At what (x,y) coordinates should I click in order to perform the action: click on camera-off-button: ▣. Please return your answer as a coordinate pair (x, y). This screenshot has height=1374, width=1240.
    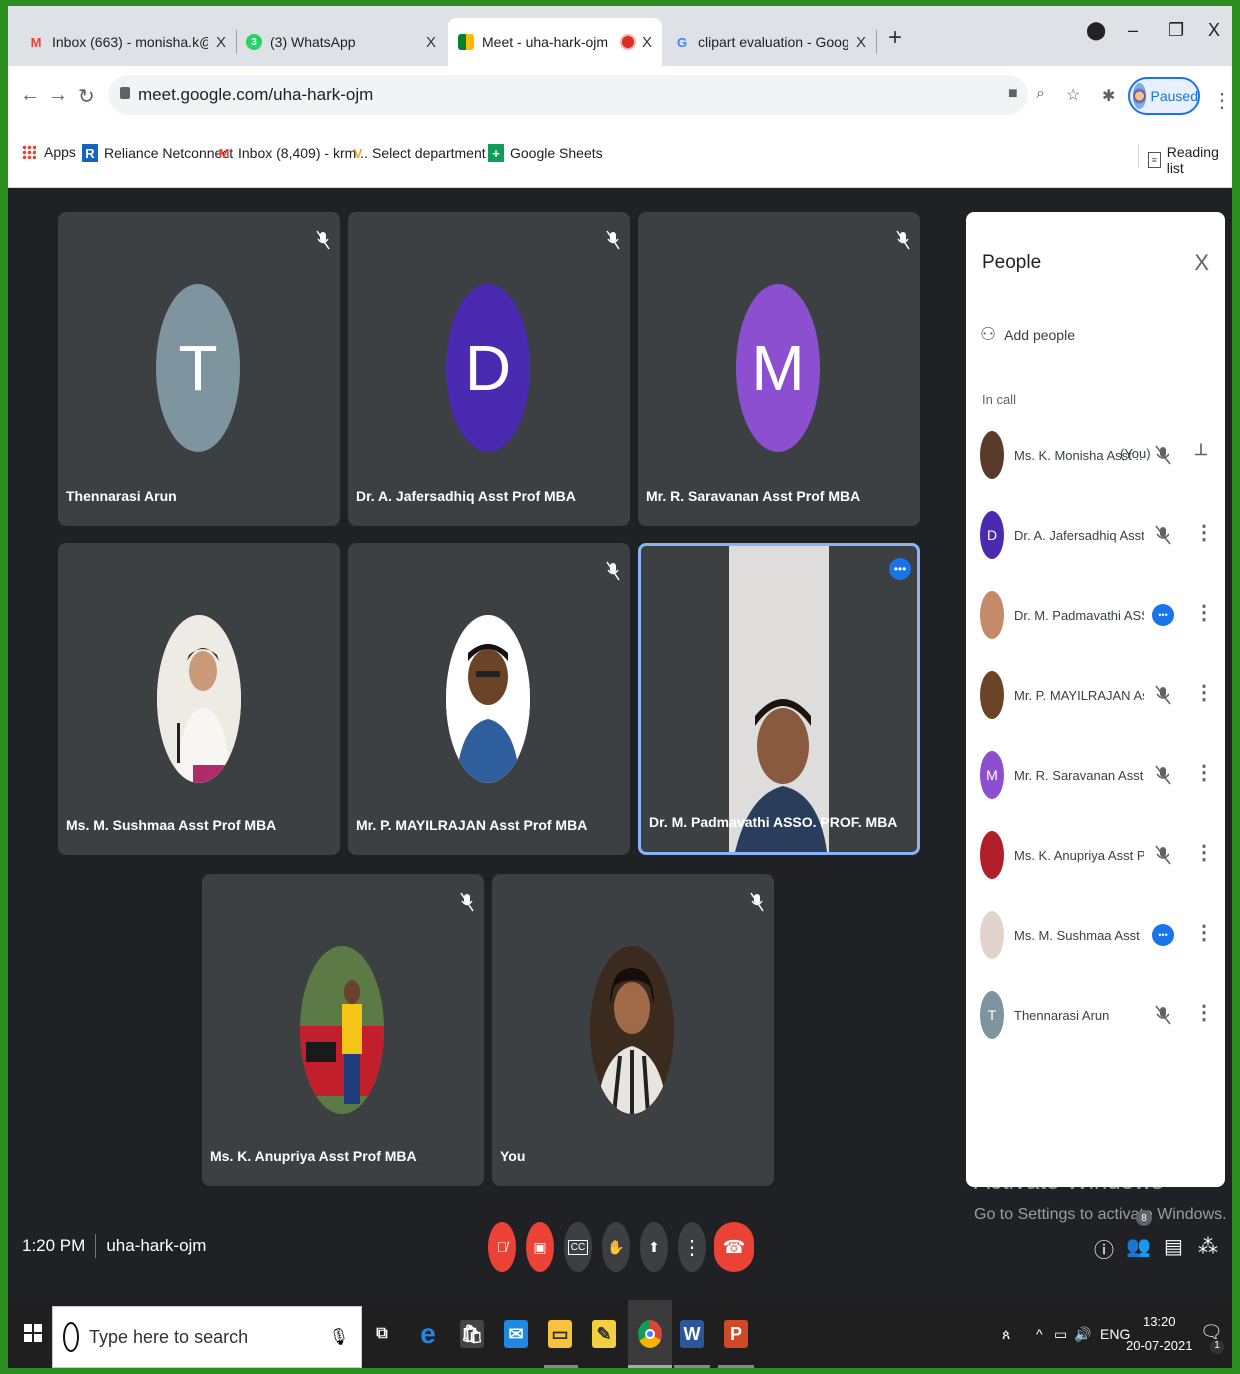
    Looking at the image, I should click on (540, 1247).